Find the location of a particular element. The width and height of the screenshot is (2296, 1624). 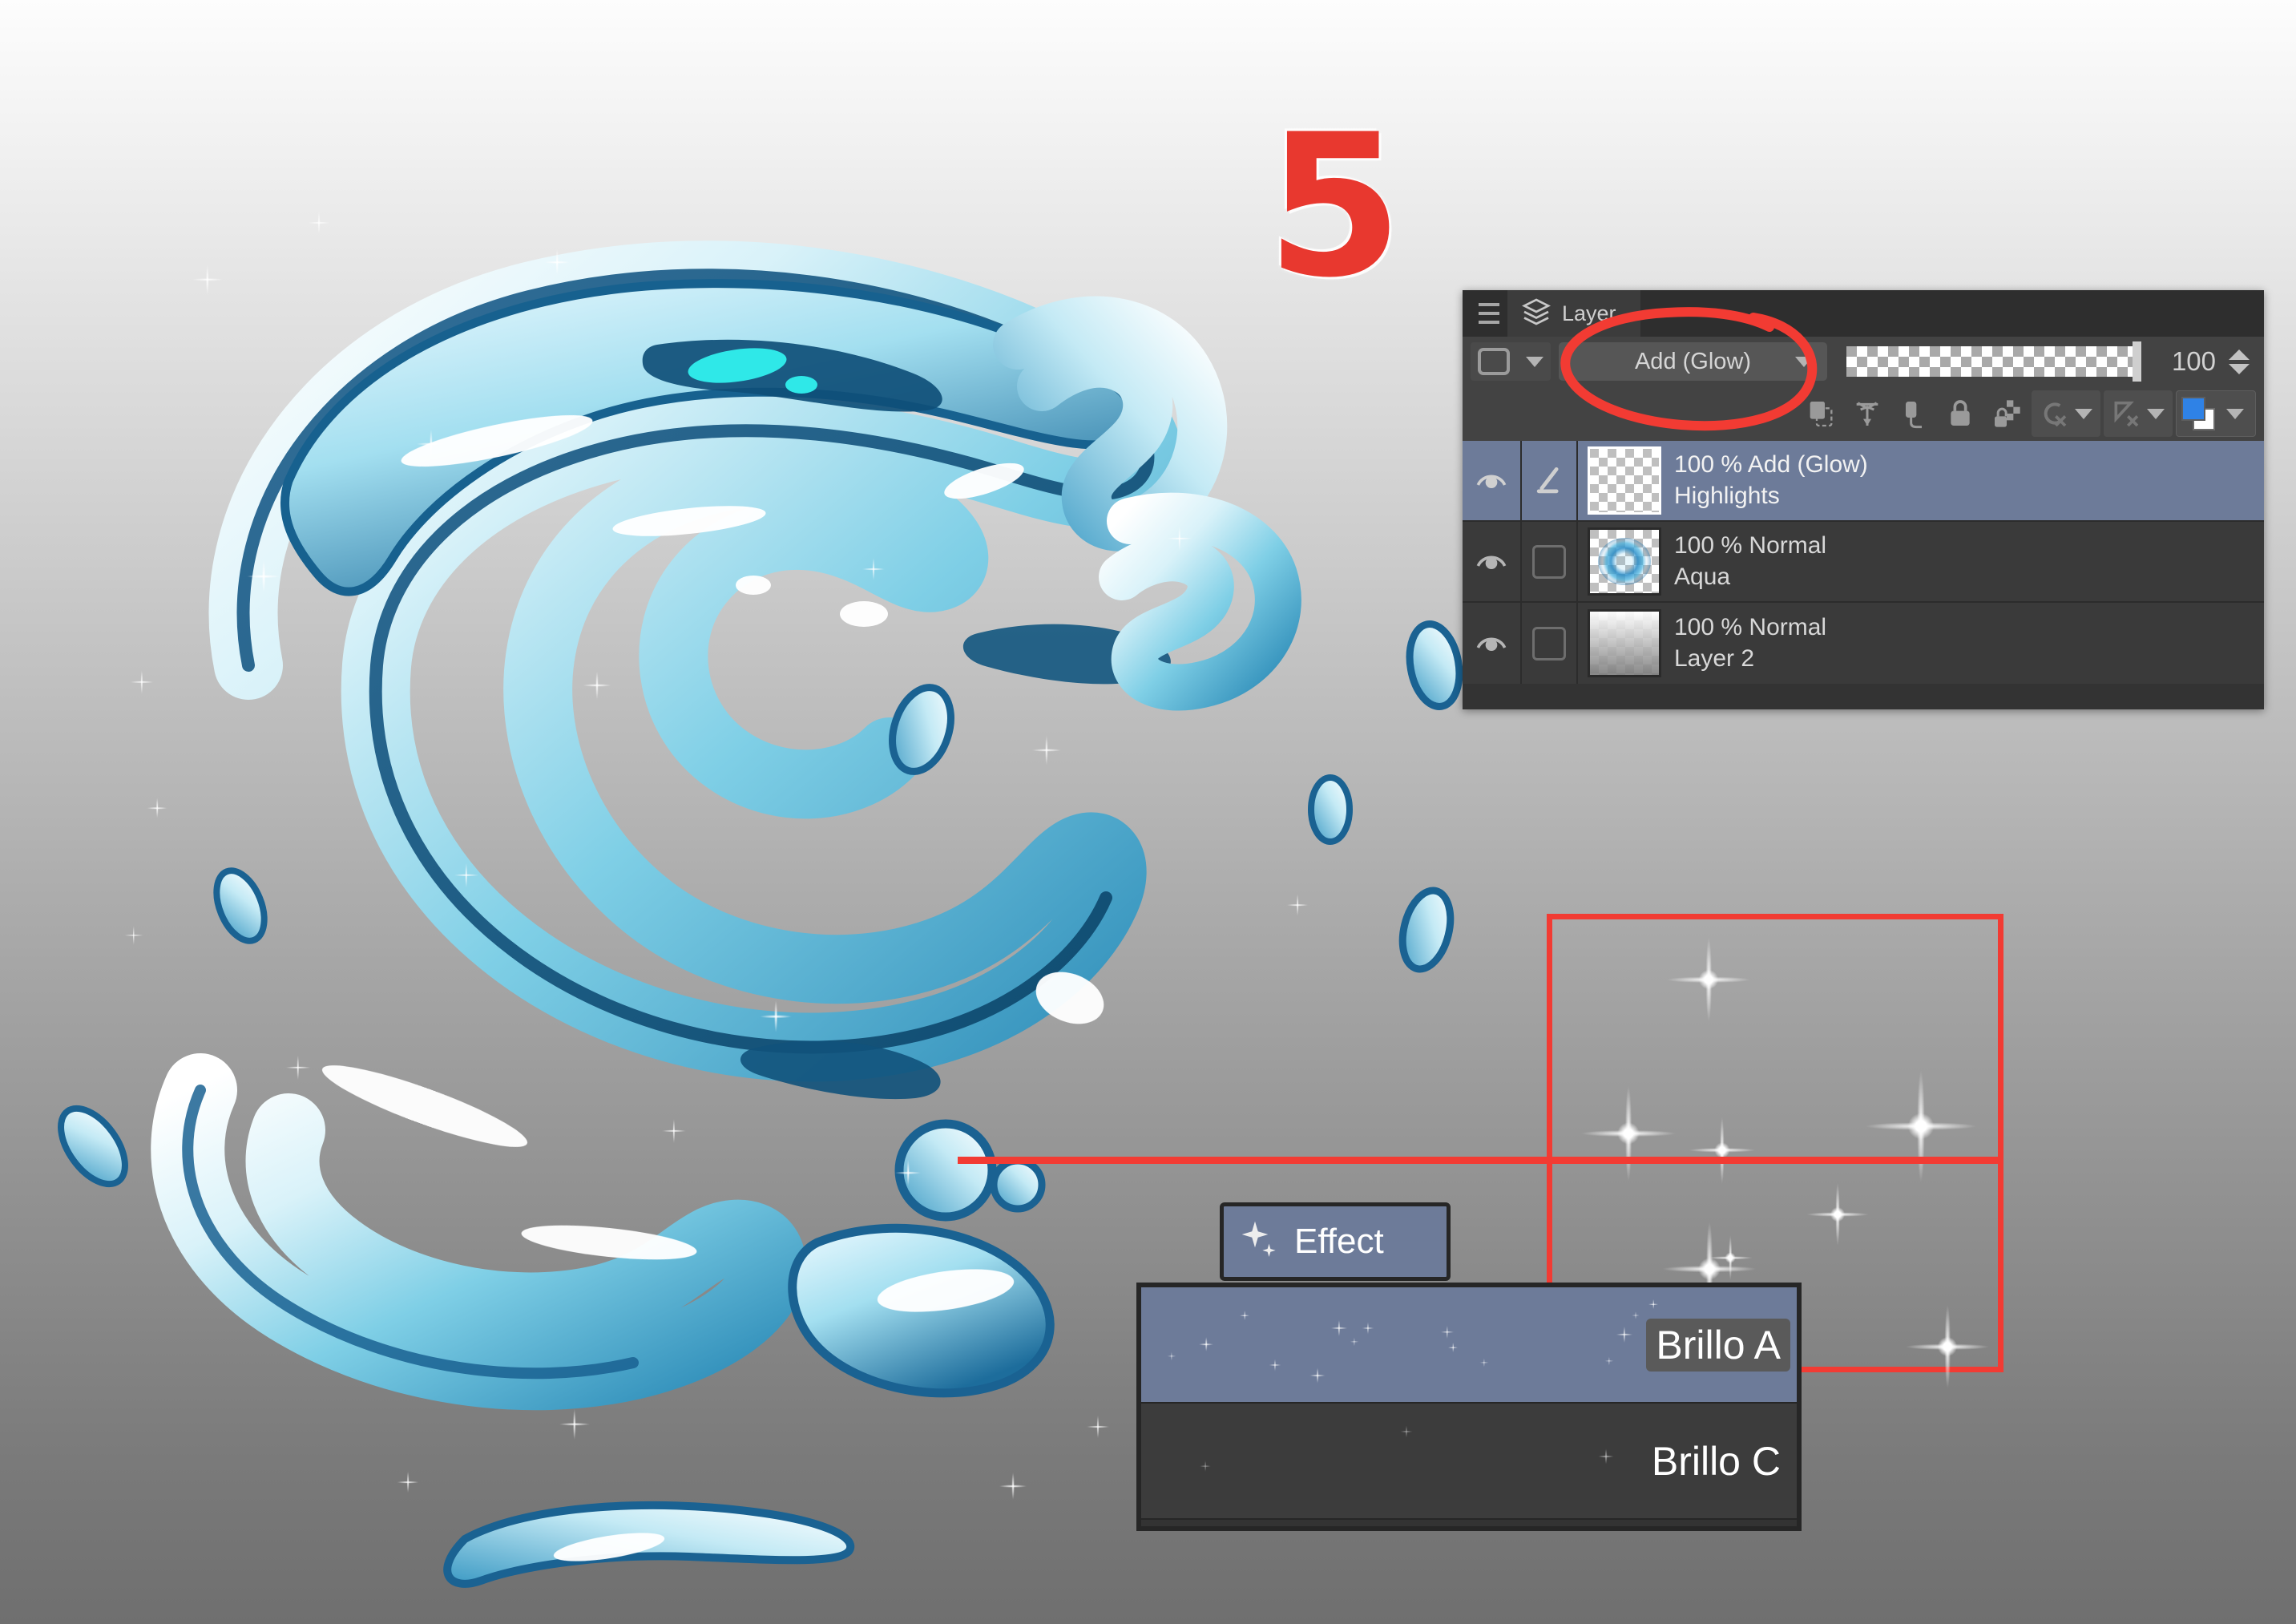

draft-layer-icon is located at coordinates (1914, 413).